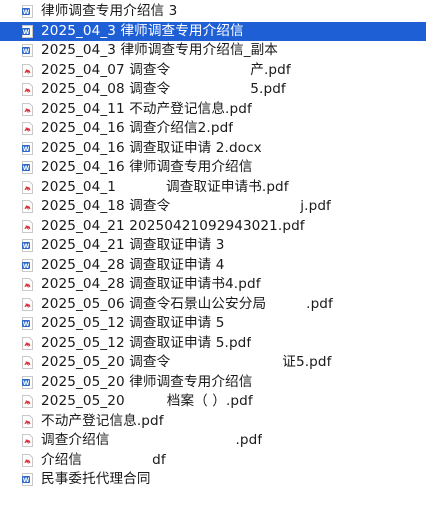 Image resolution: width=426 pixels, height=506 pixels. Describe the element at coordinates (209, 401) in the screenshot. I see `file-name-suffix: 档案（ ）.pdf` at that location.